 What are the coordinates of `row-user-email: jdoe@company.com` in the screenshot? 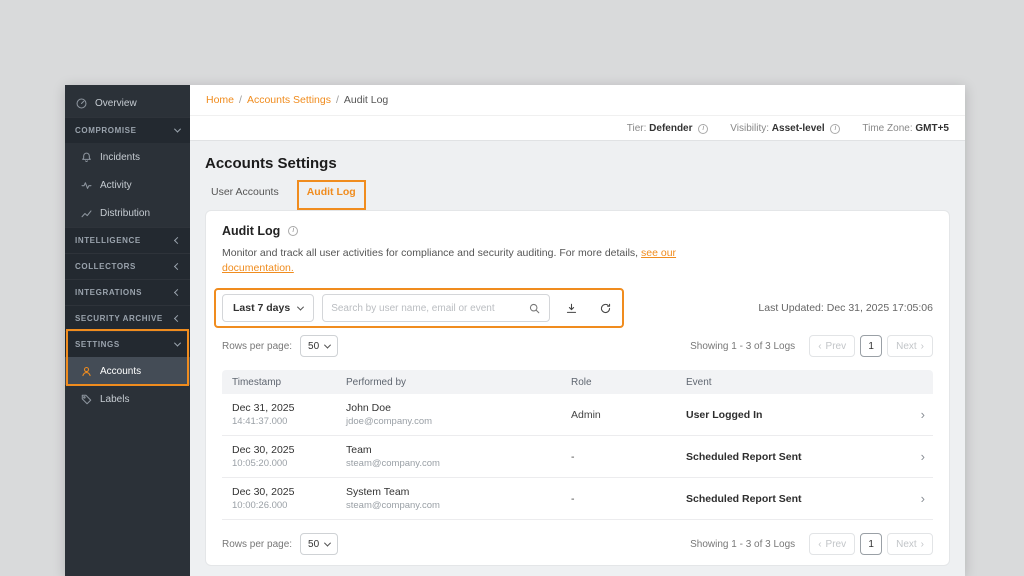 It's located at (389, 422).